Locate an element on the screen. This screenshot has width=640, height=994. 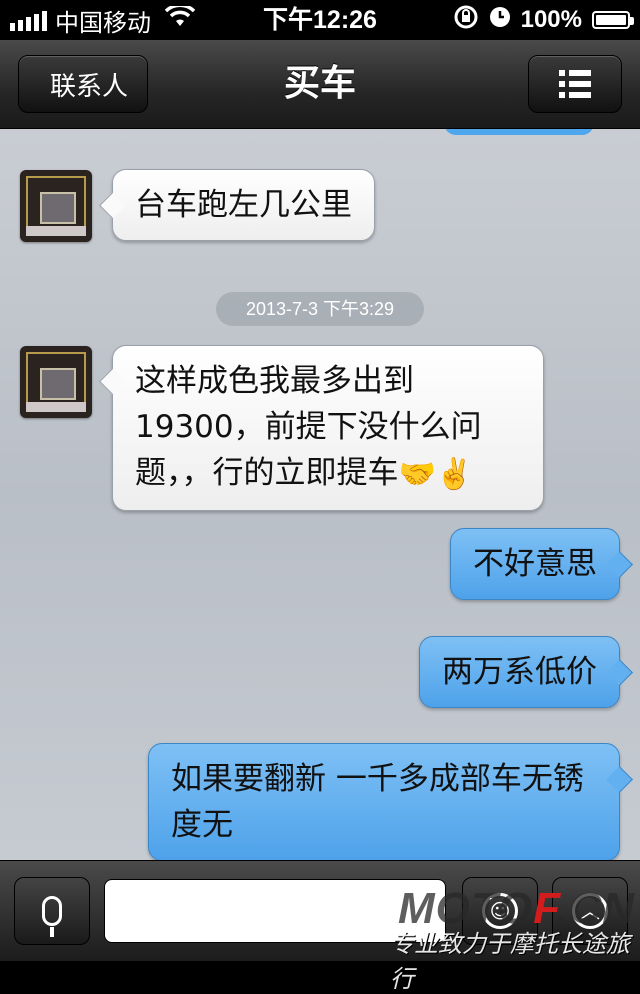
message-text: 台车跑左几公里 is located at coordinates (243, 205).